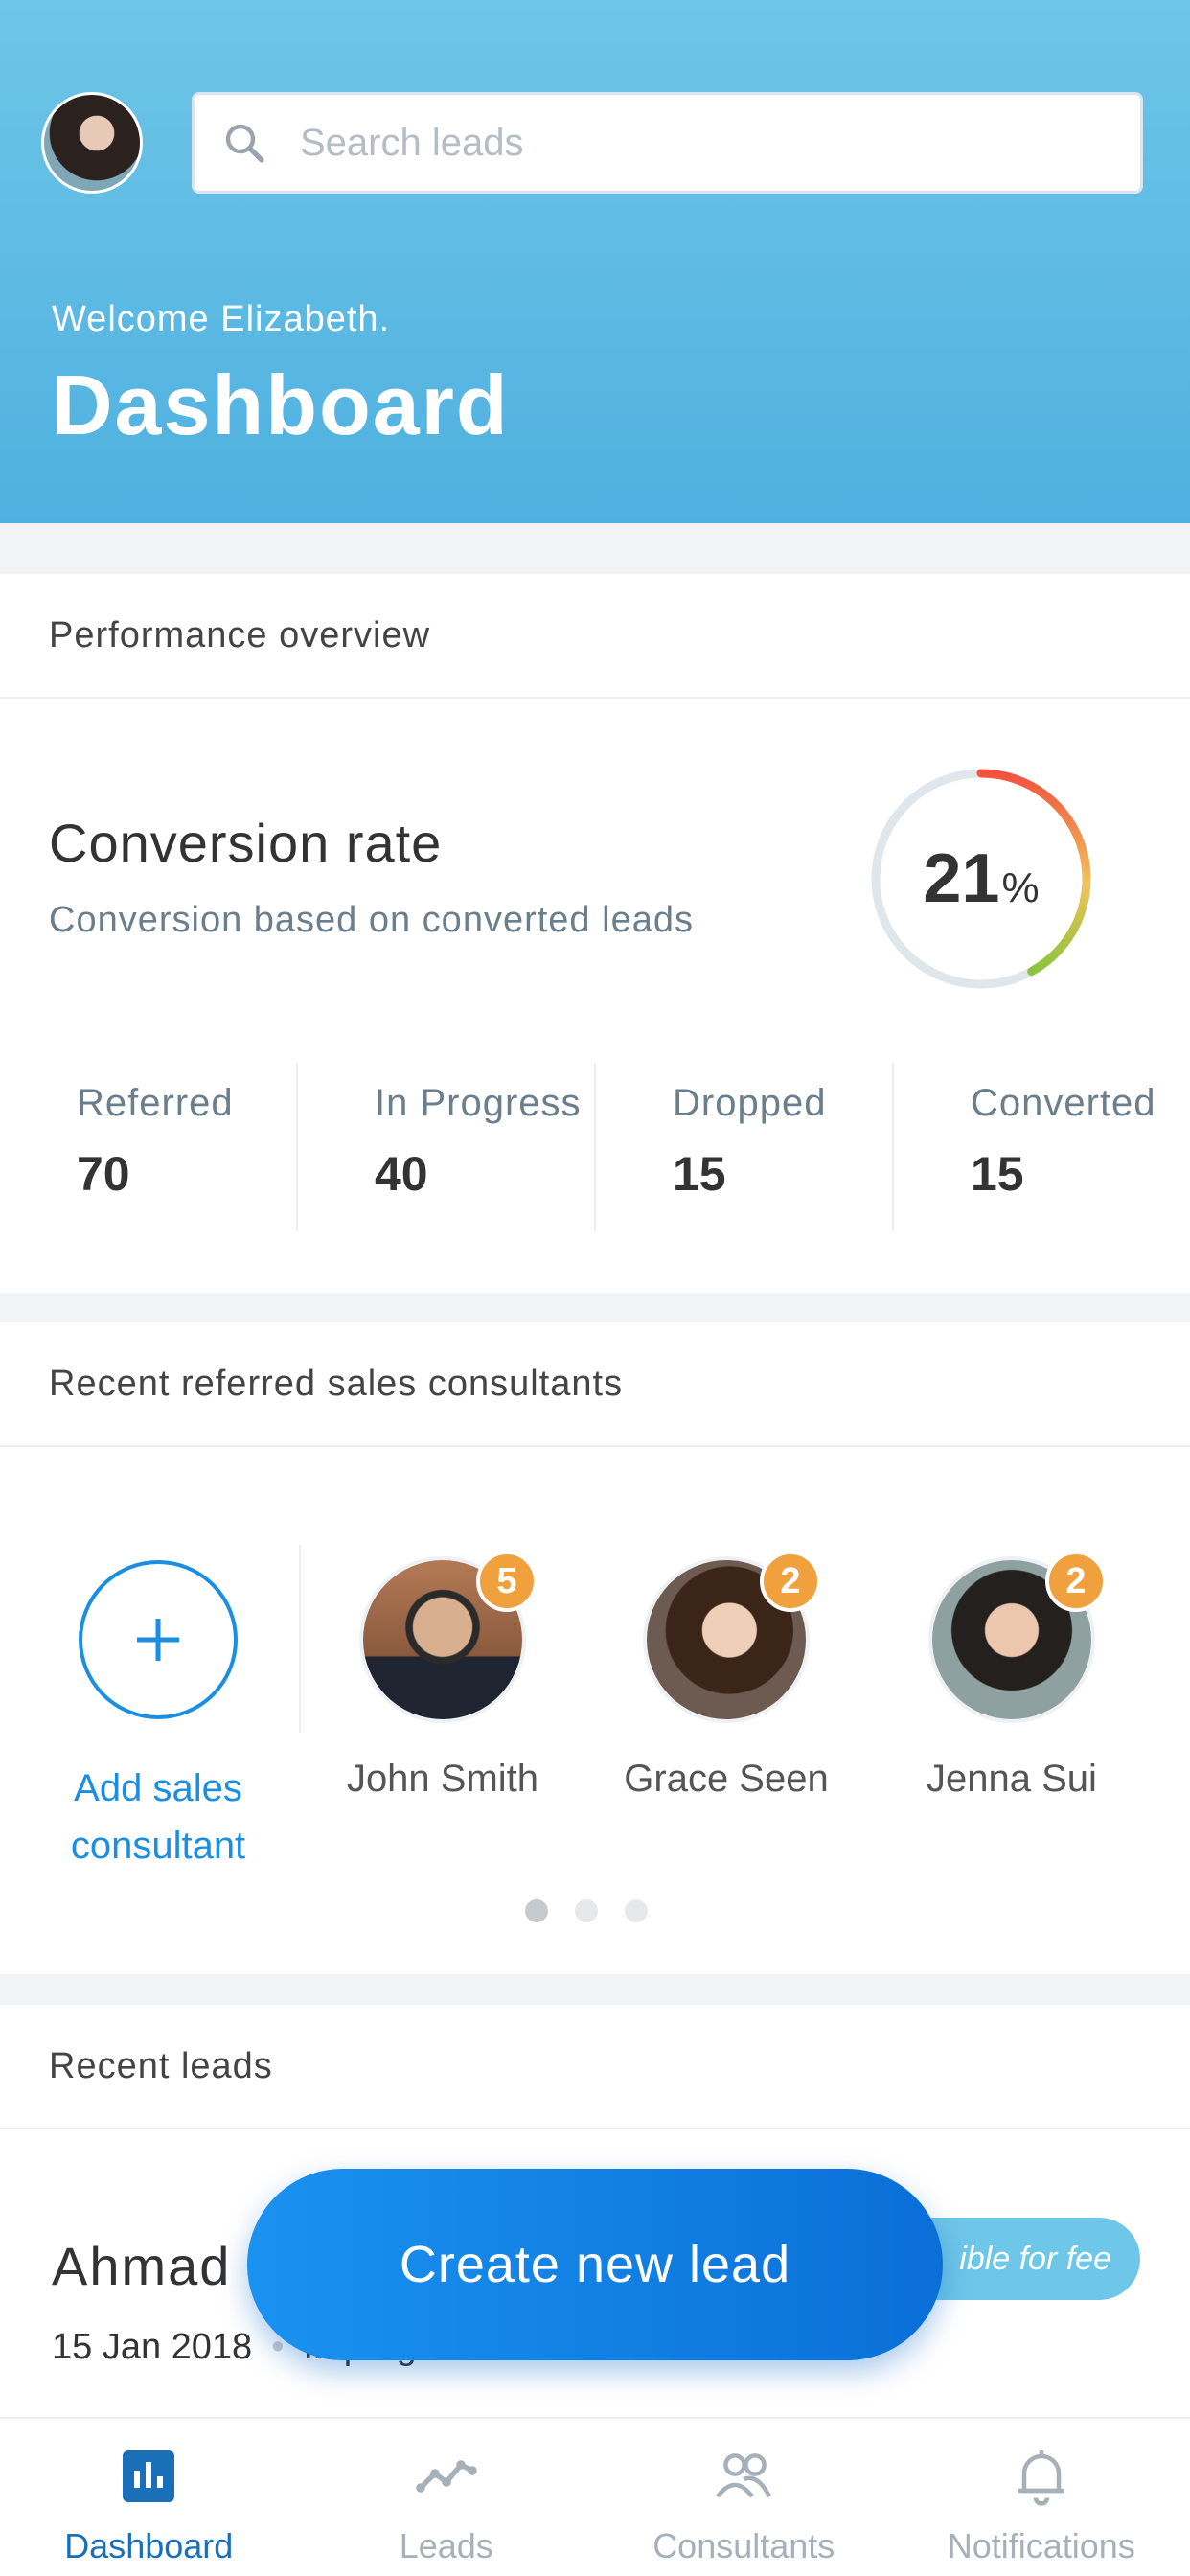  I want to click on lead-name: Ahmad, so click(141, 2266).